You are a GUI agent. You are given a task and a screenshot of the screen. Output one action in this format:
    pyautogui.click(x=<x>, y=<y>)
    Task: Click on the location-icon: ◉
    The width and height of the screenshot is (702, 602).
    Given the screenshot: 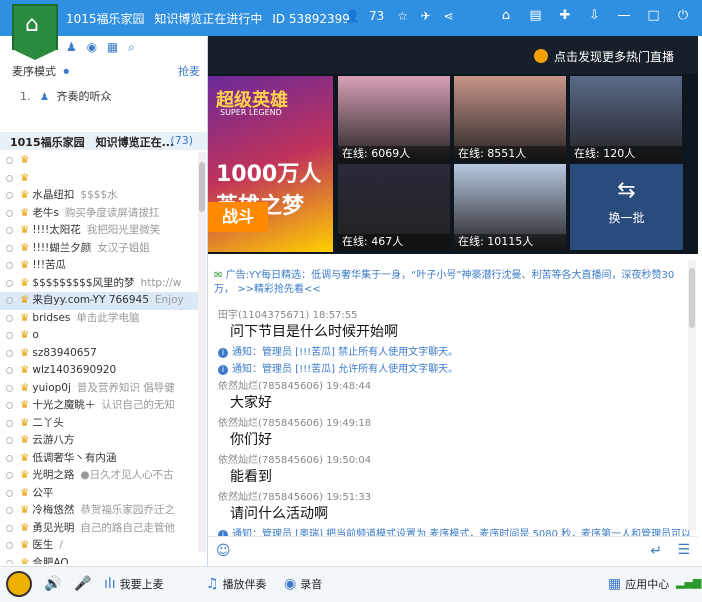 What is the action you would take?
    pyautogui.click(x=92, y=47)
    